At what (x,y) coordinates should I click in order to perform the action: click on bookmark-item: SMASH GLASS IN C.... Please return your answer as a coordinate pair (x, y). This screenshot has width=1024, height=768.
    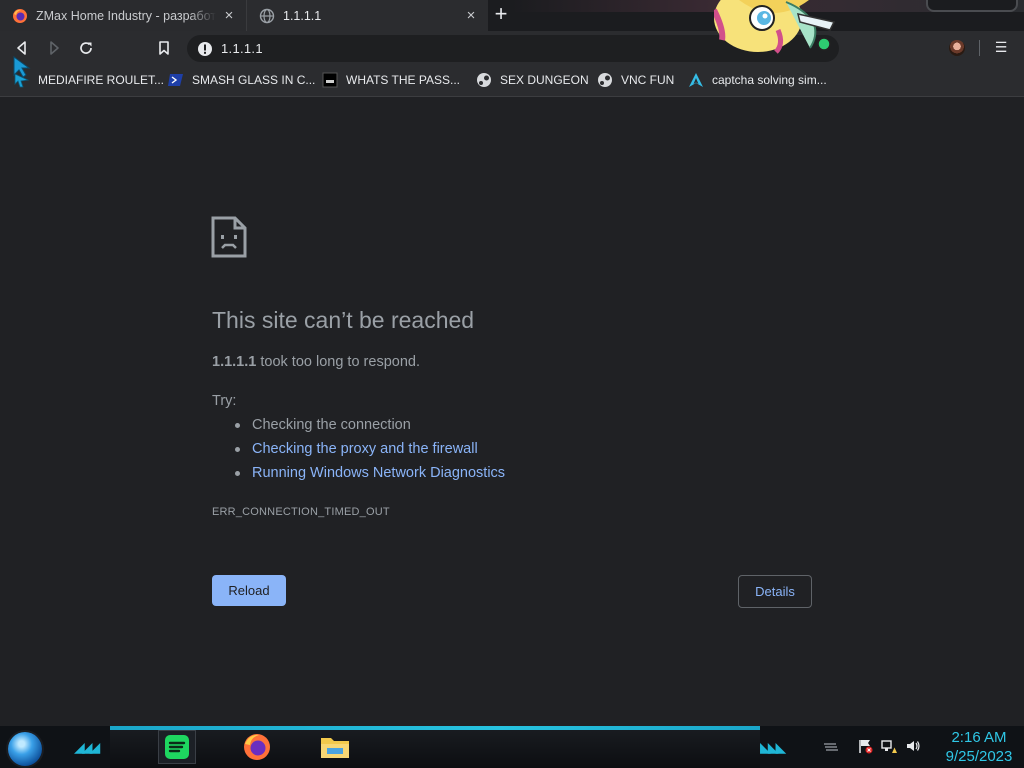
    Looking at the image, I should click on (241, 80).